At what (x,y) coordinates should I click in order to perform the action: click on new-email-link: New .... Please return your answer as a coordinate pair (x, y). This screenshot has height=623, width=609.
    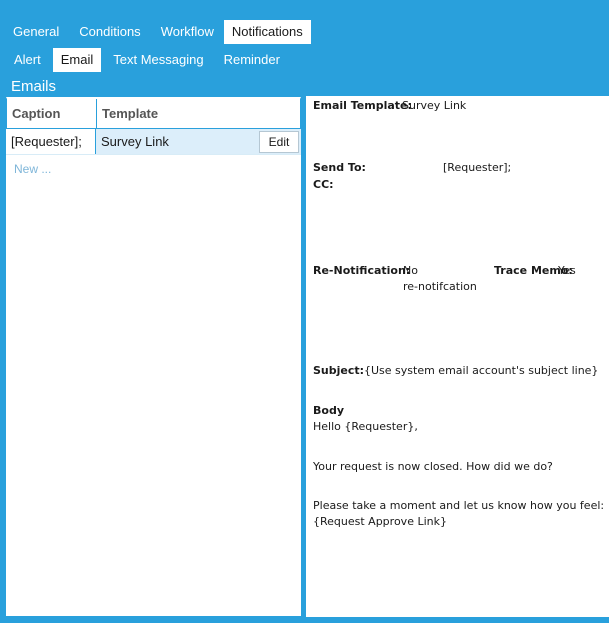
    Looking at the image, I should click on (153, 169).